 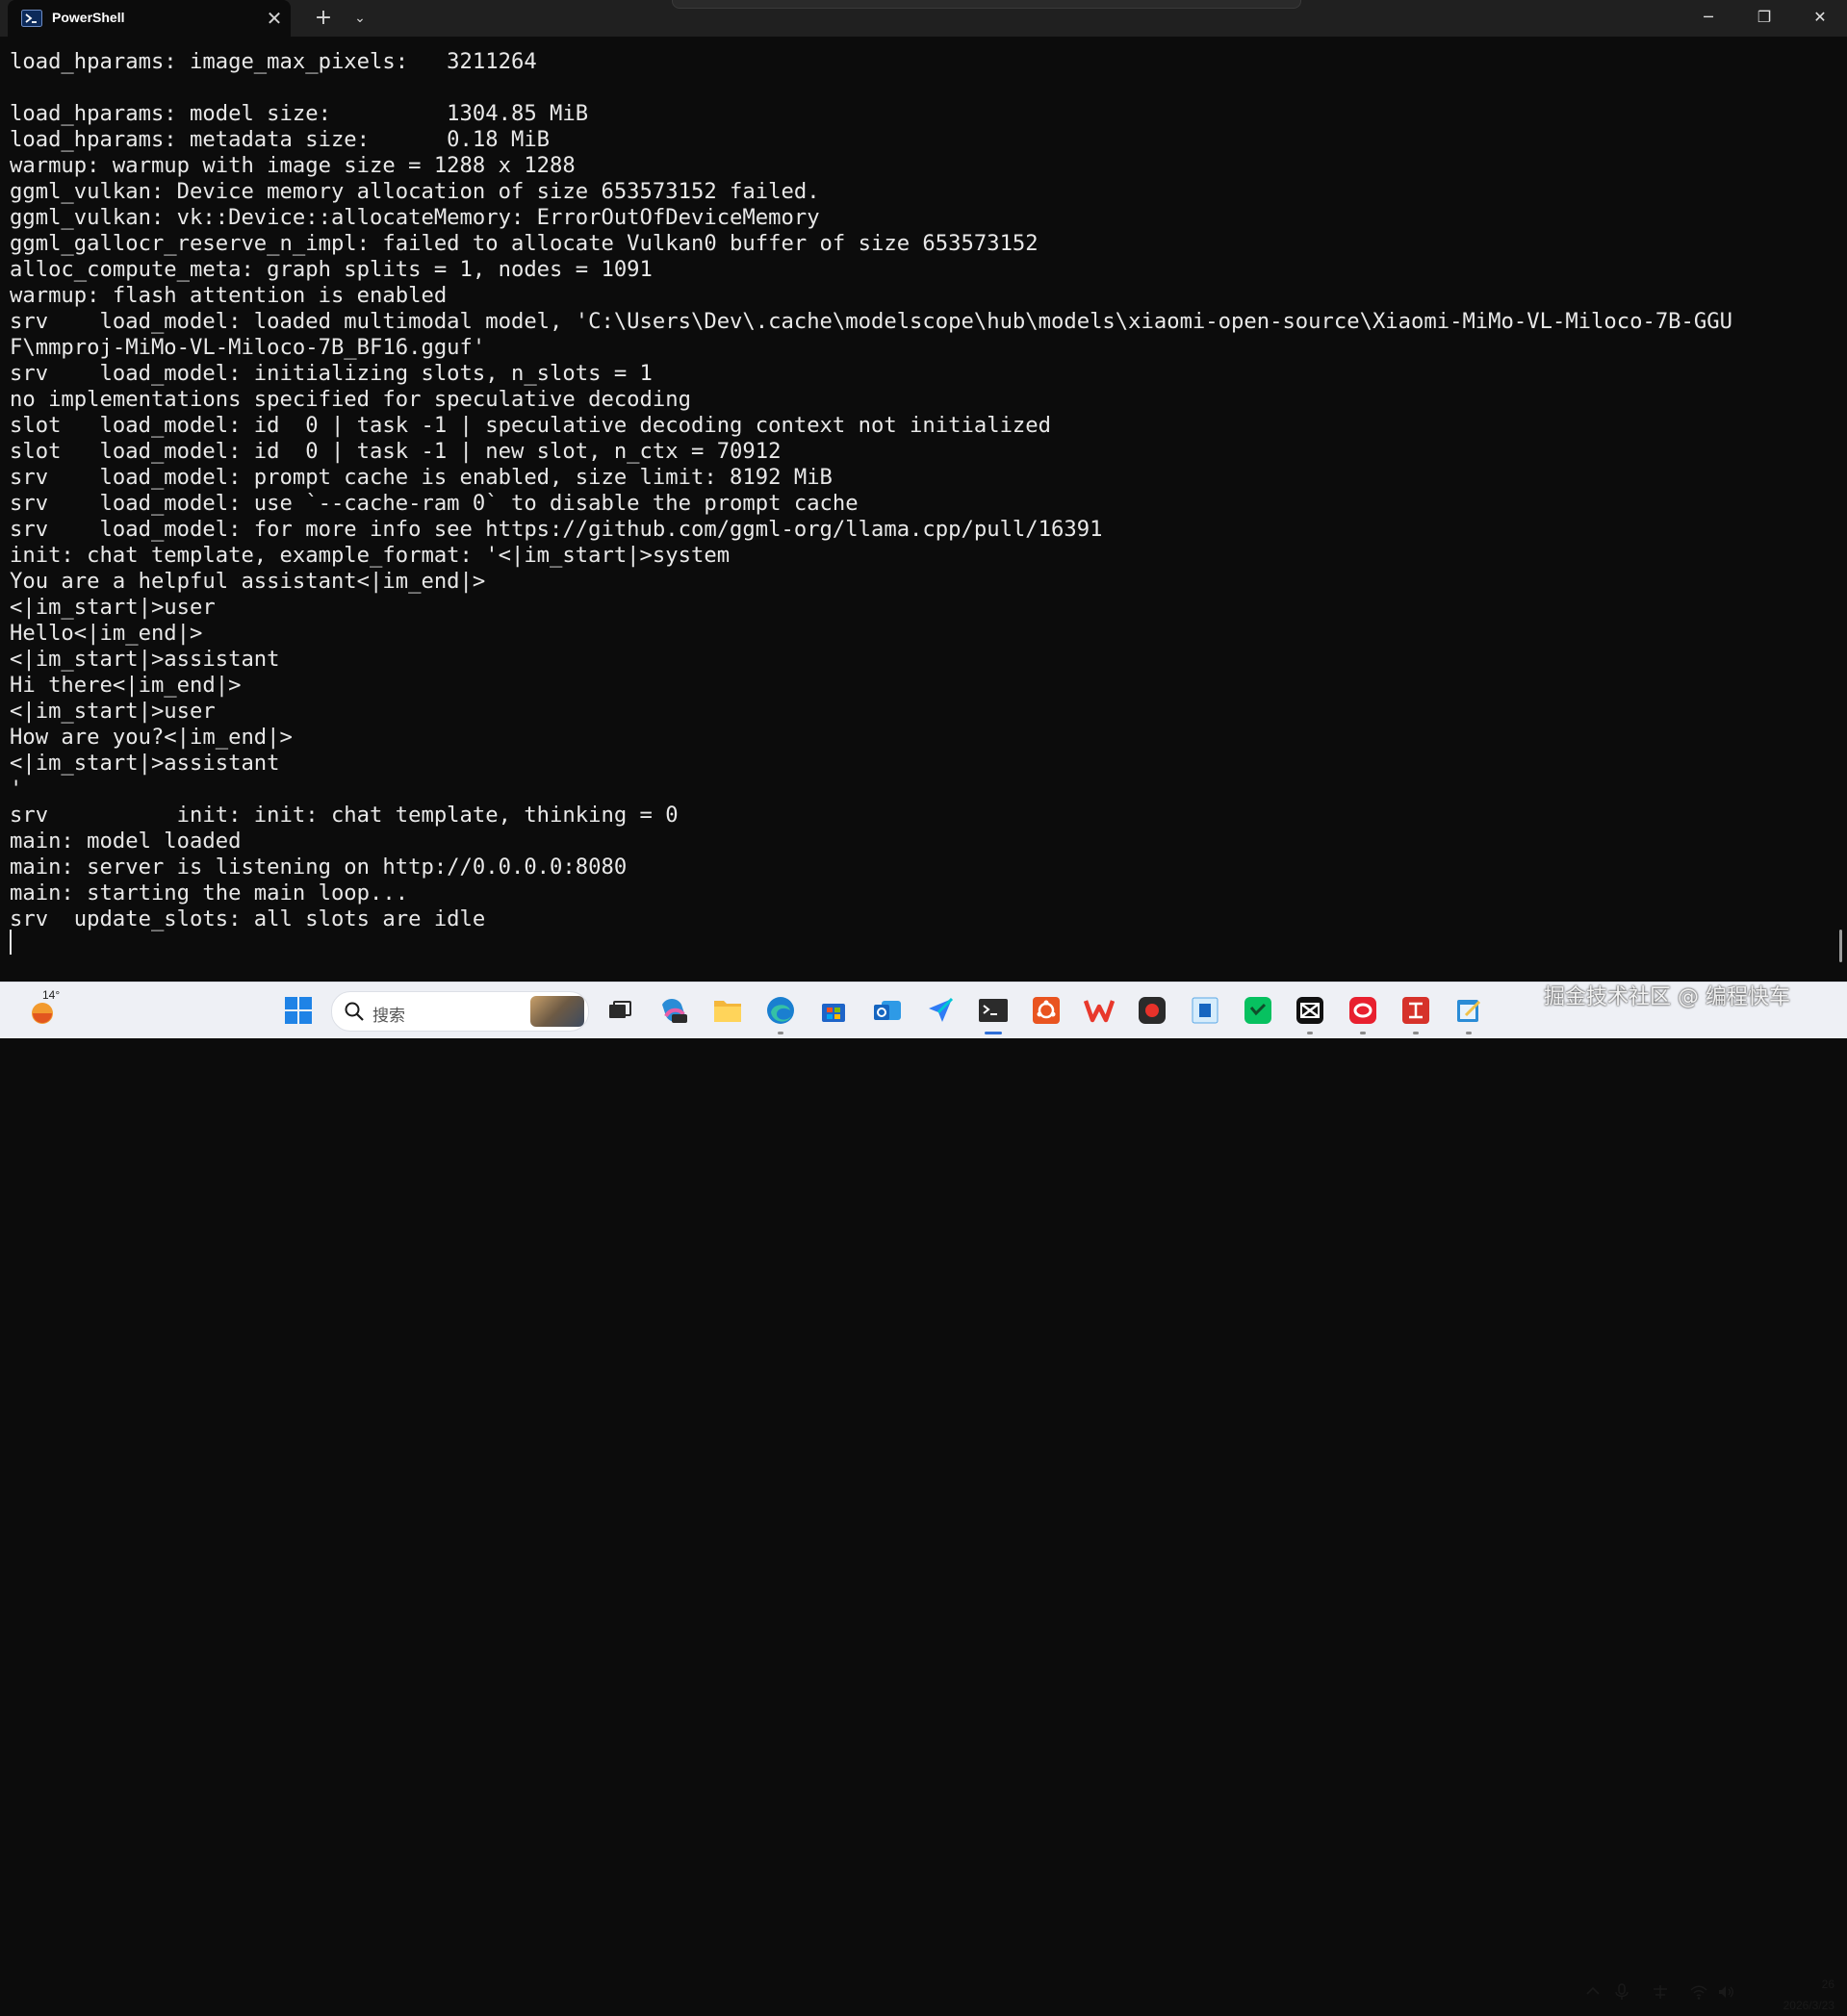 What do you see at coordinates (1827, 1984) in the screenshot?
I see `clock-time: 26` at bounding box center [1827, 1984].